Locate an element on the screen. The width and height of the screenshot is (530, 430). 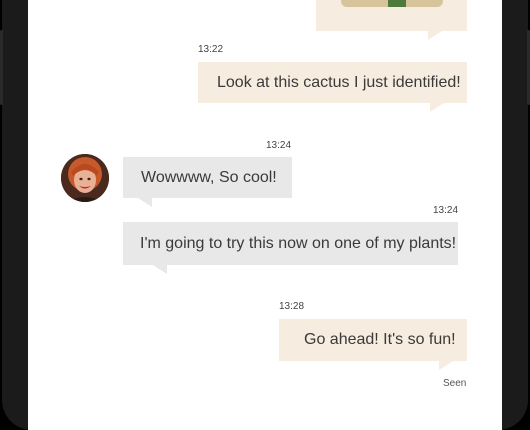
side-button-left is located at coordinates (1, 67).